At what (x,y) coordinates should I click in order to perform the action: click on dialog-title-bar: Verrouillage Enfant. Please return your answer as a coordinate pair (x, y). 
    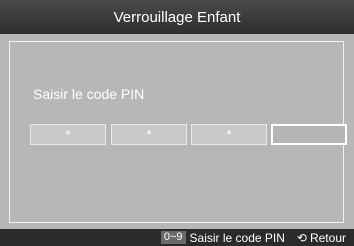
    Looking at the image, I should click on (177, 17).